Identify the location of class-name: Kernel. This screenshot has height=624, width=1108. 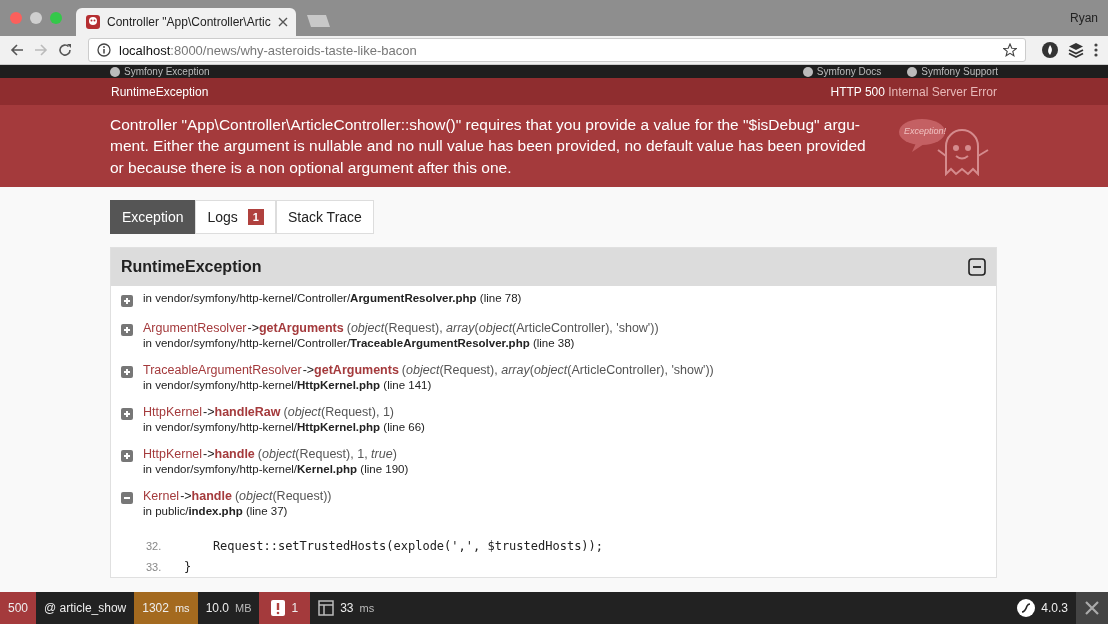
(161, 496).